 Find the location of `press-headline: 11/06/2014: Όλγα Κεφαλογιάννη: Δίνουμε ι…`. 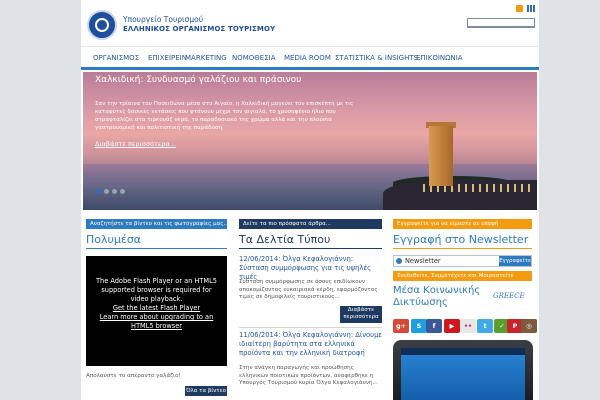

press-headline: 11/06/2014: Όλγα Κεφαλογιάννη: Δίνουμε ι… is located at coordinates (311, 344).